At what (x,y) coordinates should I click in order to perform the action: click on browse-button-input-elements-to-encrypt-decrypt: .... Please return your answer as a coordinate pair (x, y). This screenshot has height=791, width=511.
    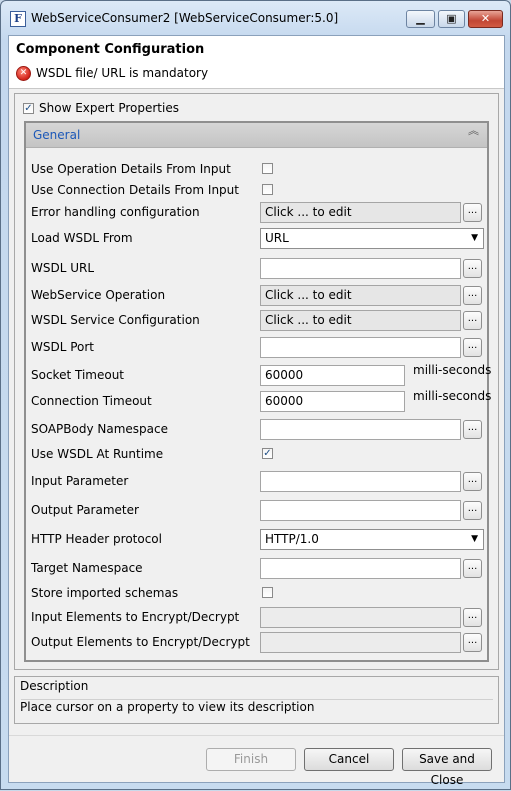
    Looking at the image, I should click on (472, 617).